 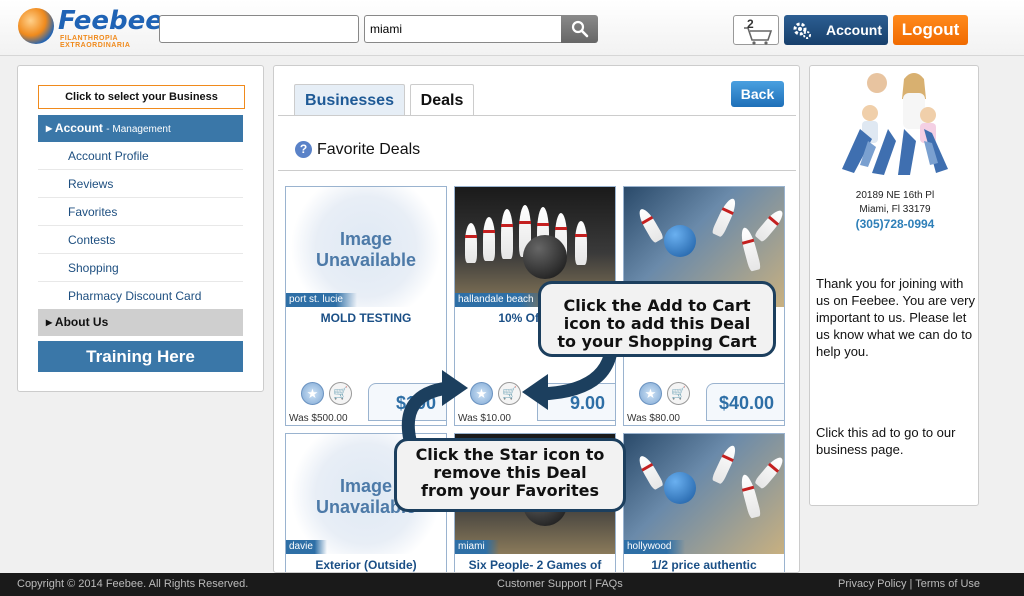 What do you see at coordinates (366, 260) in the screenshot?
I see `image-unavailable-text: Unavailable` at bounding box center [366, 260].